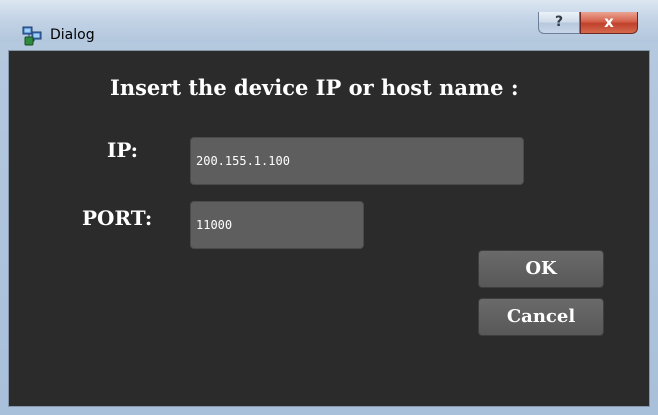 This screenshot has width=658, height=415. What do you see at coordinates (541, 317) in the screenshot?
I see `cancel-button: Cancel` at bounding box center [541, 317].